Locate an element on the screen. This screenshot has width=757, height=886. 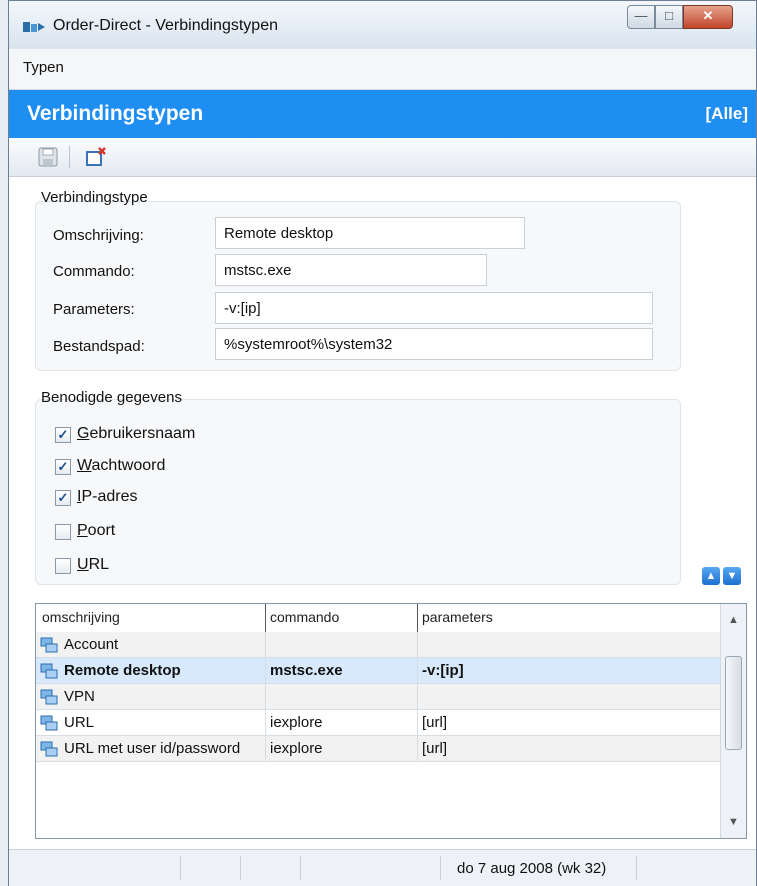
scrollbar-thumb is located at coordinates (733, 703).